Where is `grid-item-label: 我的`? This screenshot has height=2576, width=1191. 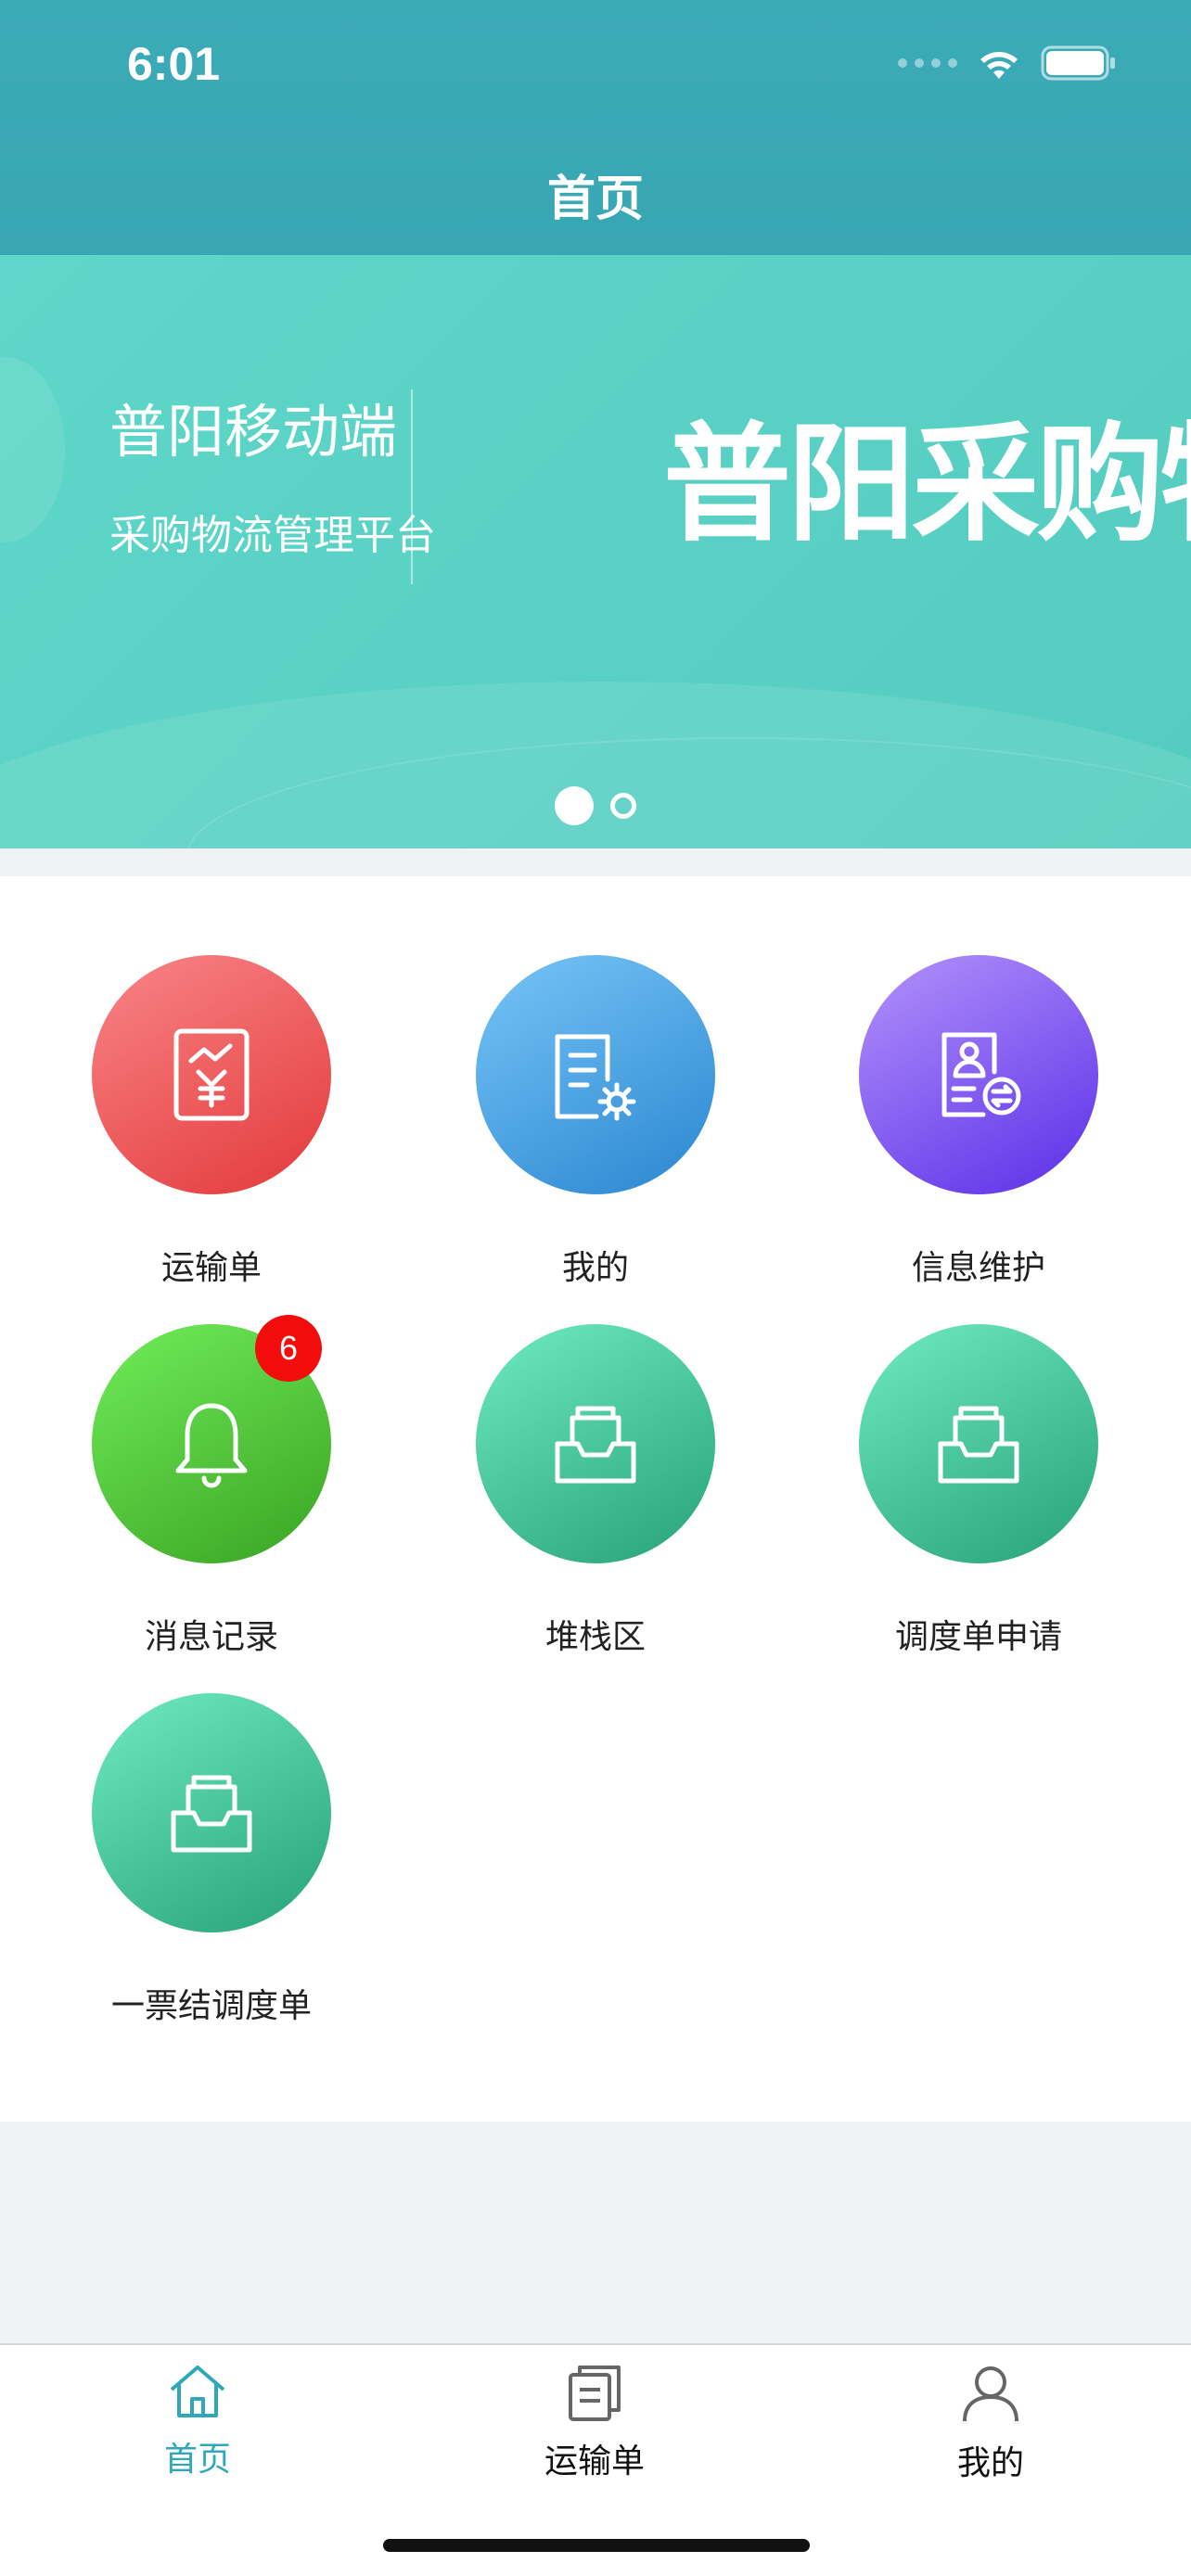
grid-item-label: 我的 is located at coordinates (595, 1268).